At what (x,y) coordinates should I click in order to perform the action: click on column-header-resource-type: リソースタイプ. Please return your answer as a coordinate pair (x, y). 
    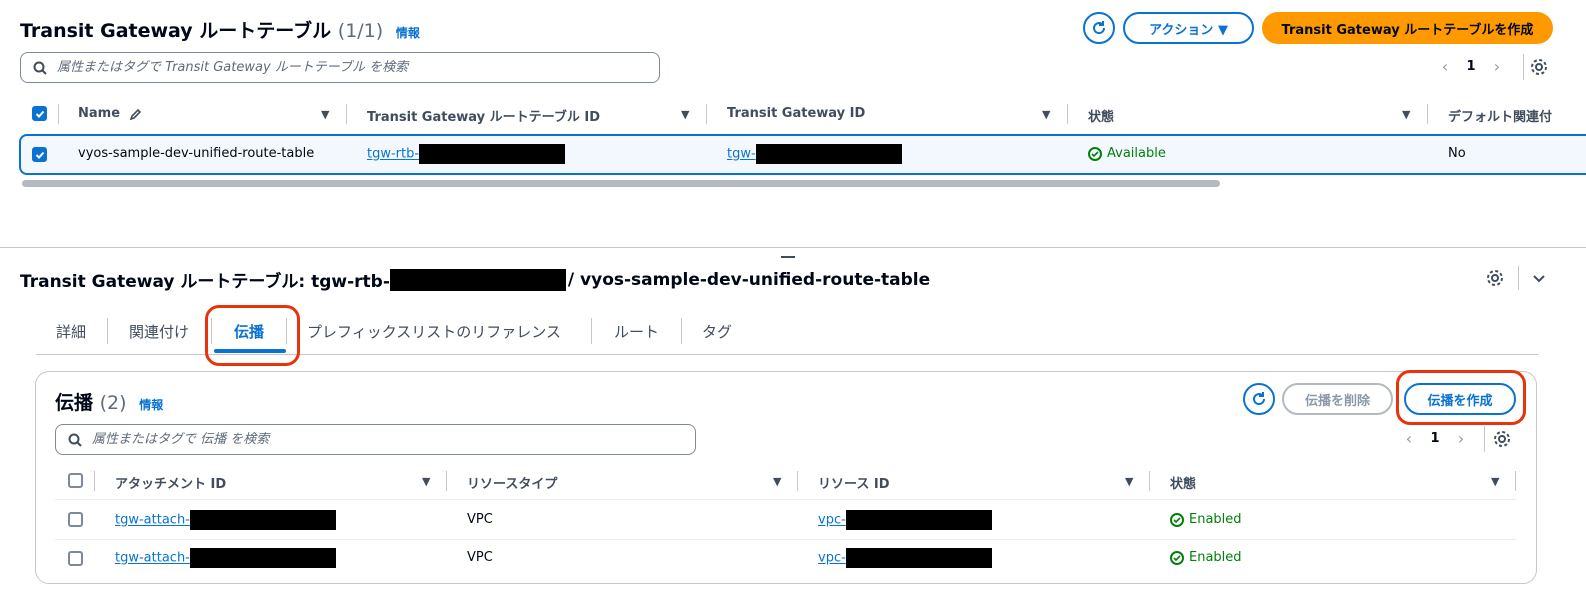
    Looking at the image, I should click on (512, 482).